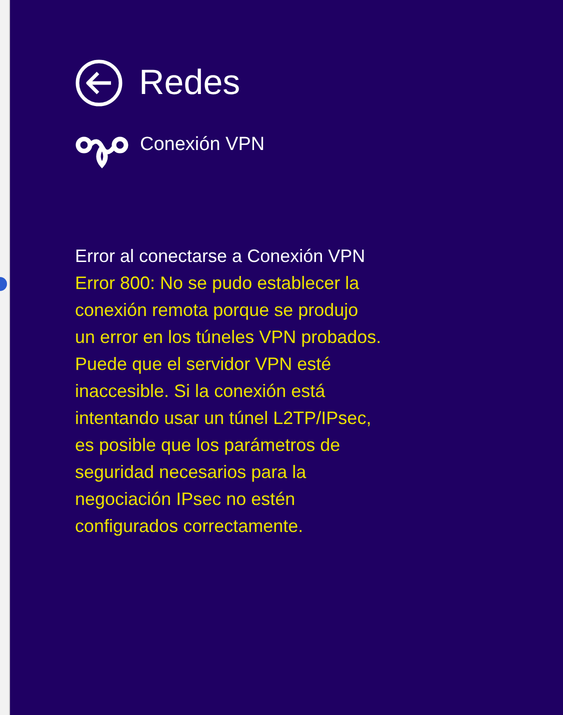 The image size is (563, 715). I want to click on error-message-line: conexión remota porque se produjo, so click(217, 310).